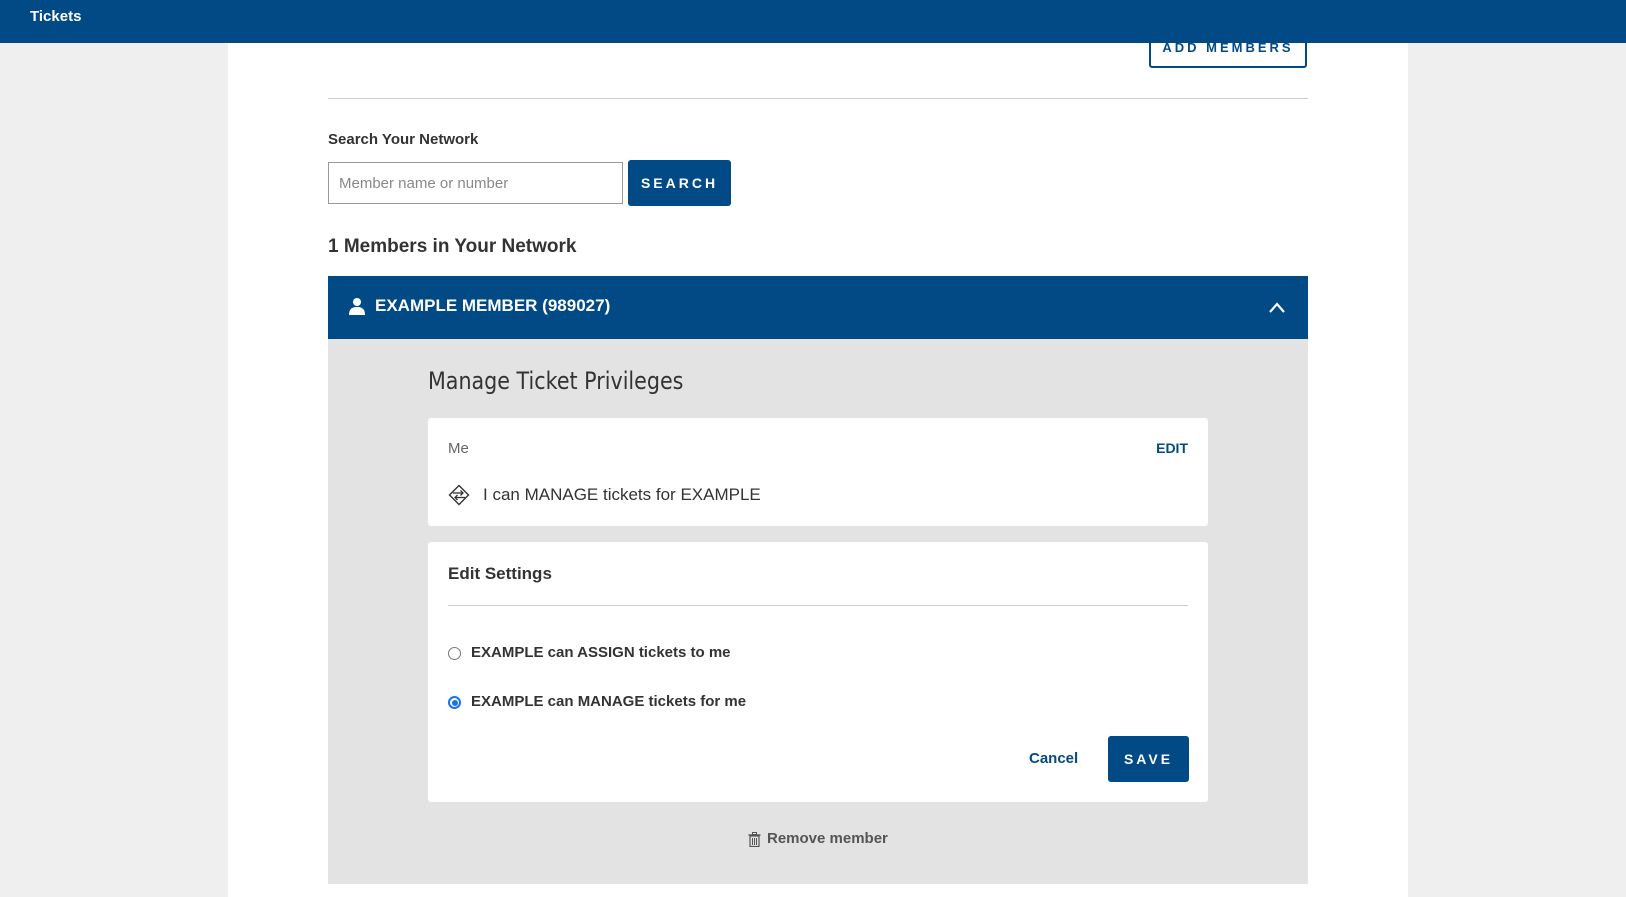  I want to click on search-input, so click(475, 183).